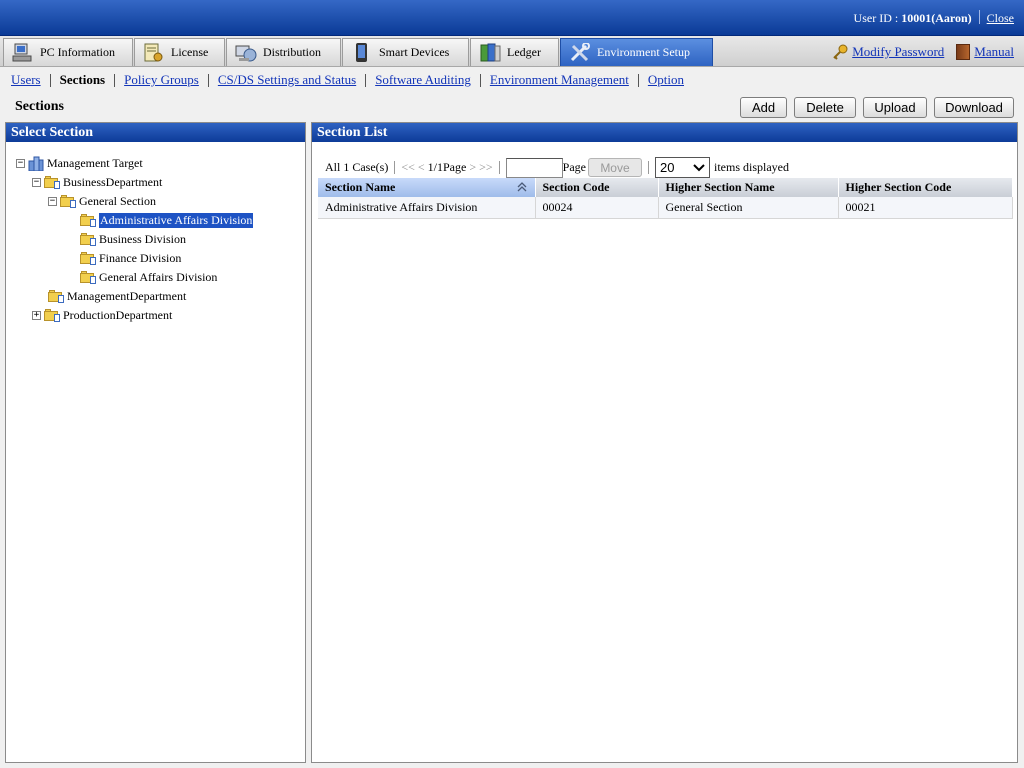 Image resolution: width=1024 pixels, height=768 pixels. Describe the element at coordinates (763, 107) in the screenshot. I see `add-button: Add` at that location.